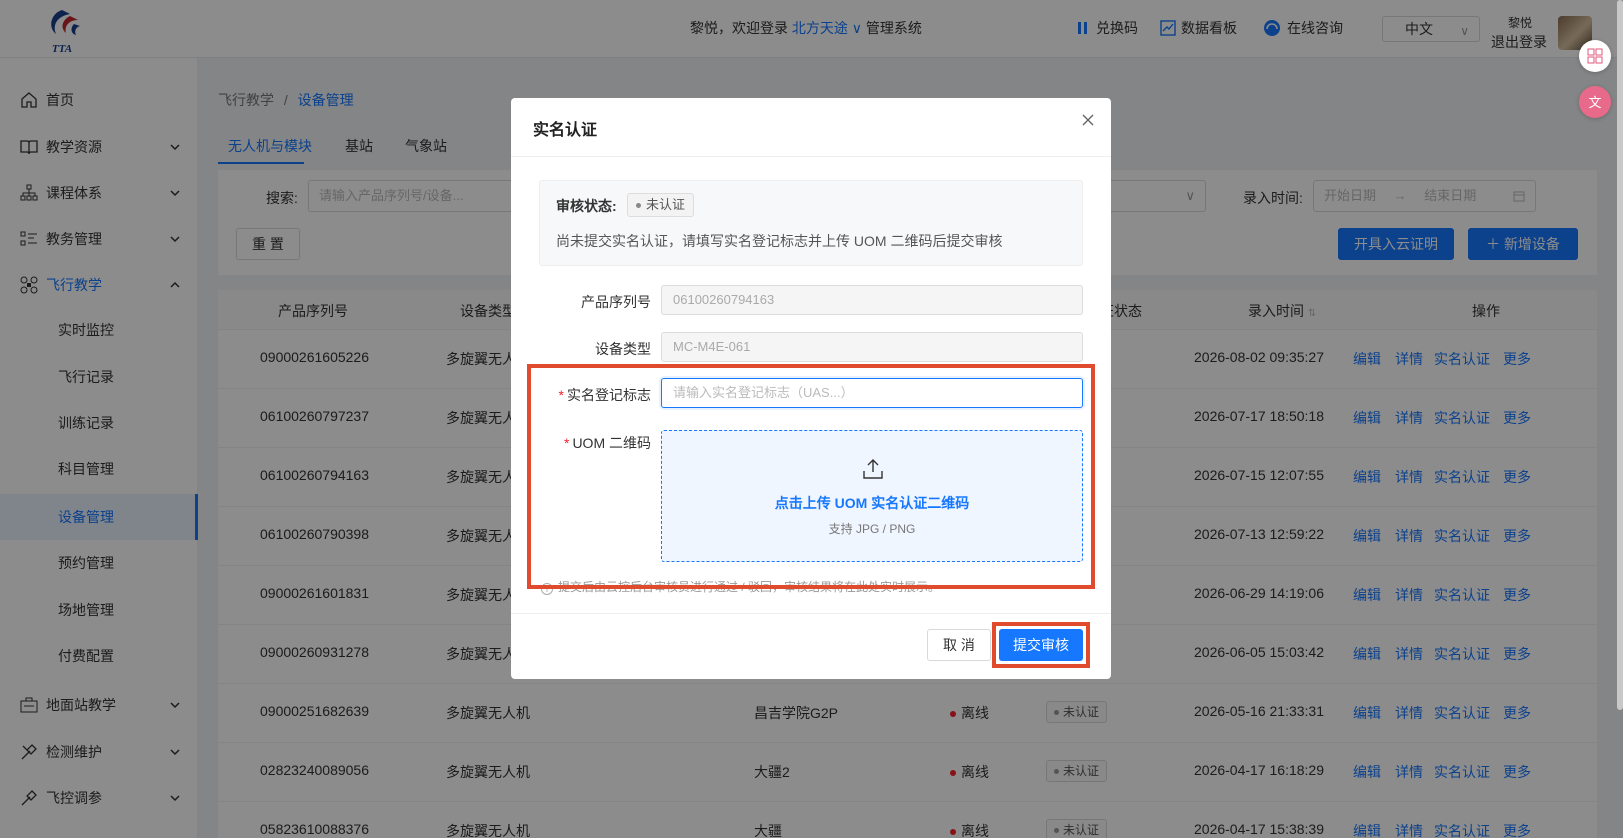  Describe the element at coordinates (623, 349) in the screenshot. I see `device-type-label: 设备类型` at that location.